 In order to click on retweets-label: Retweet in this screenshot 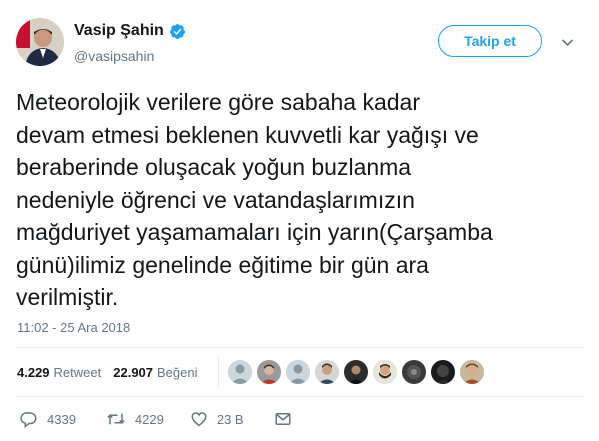, I will do `click(77, 372)`.